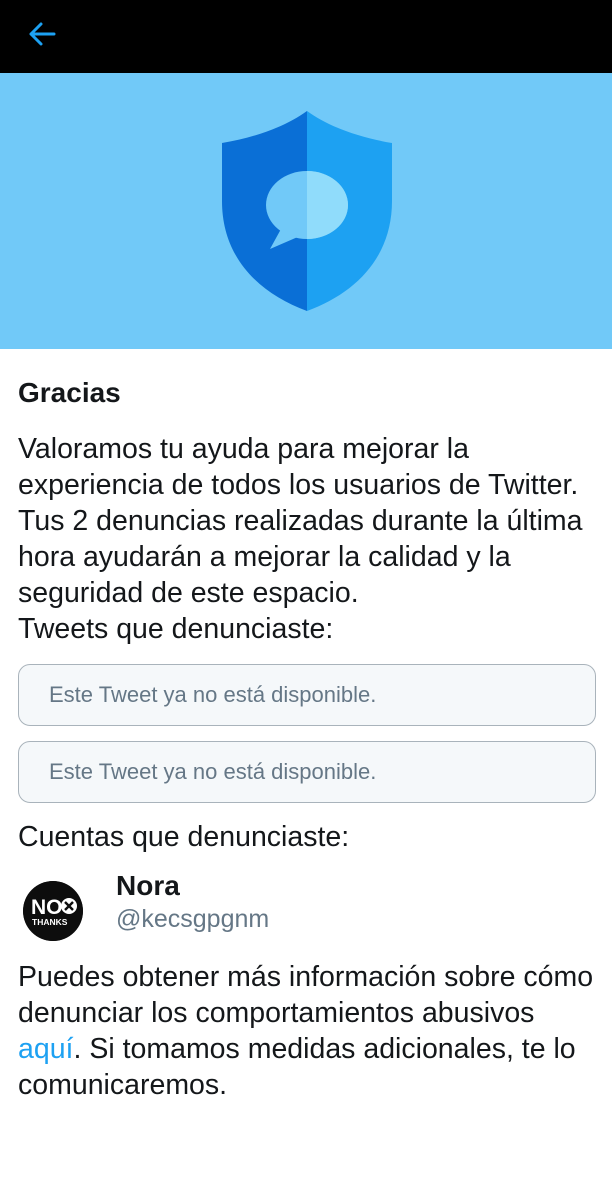  I want to click on account-name: Nora, so click(148, 885).